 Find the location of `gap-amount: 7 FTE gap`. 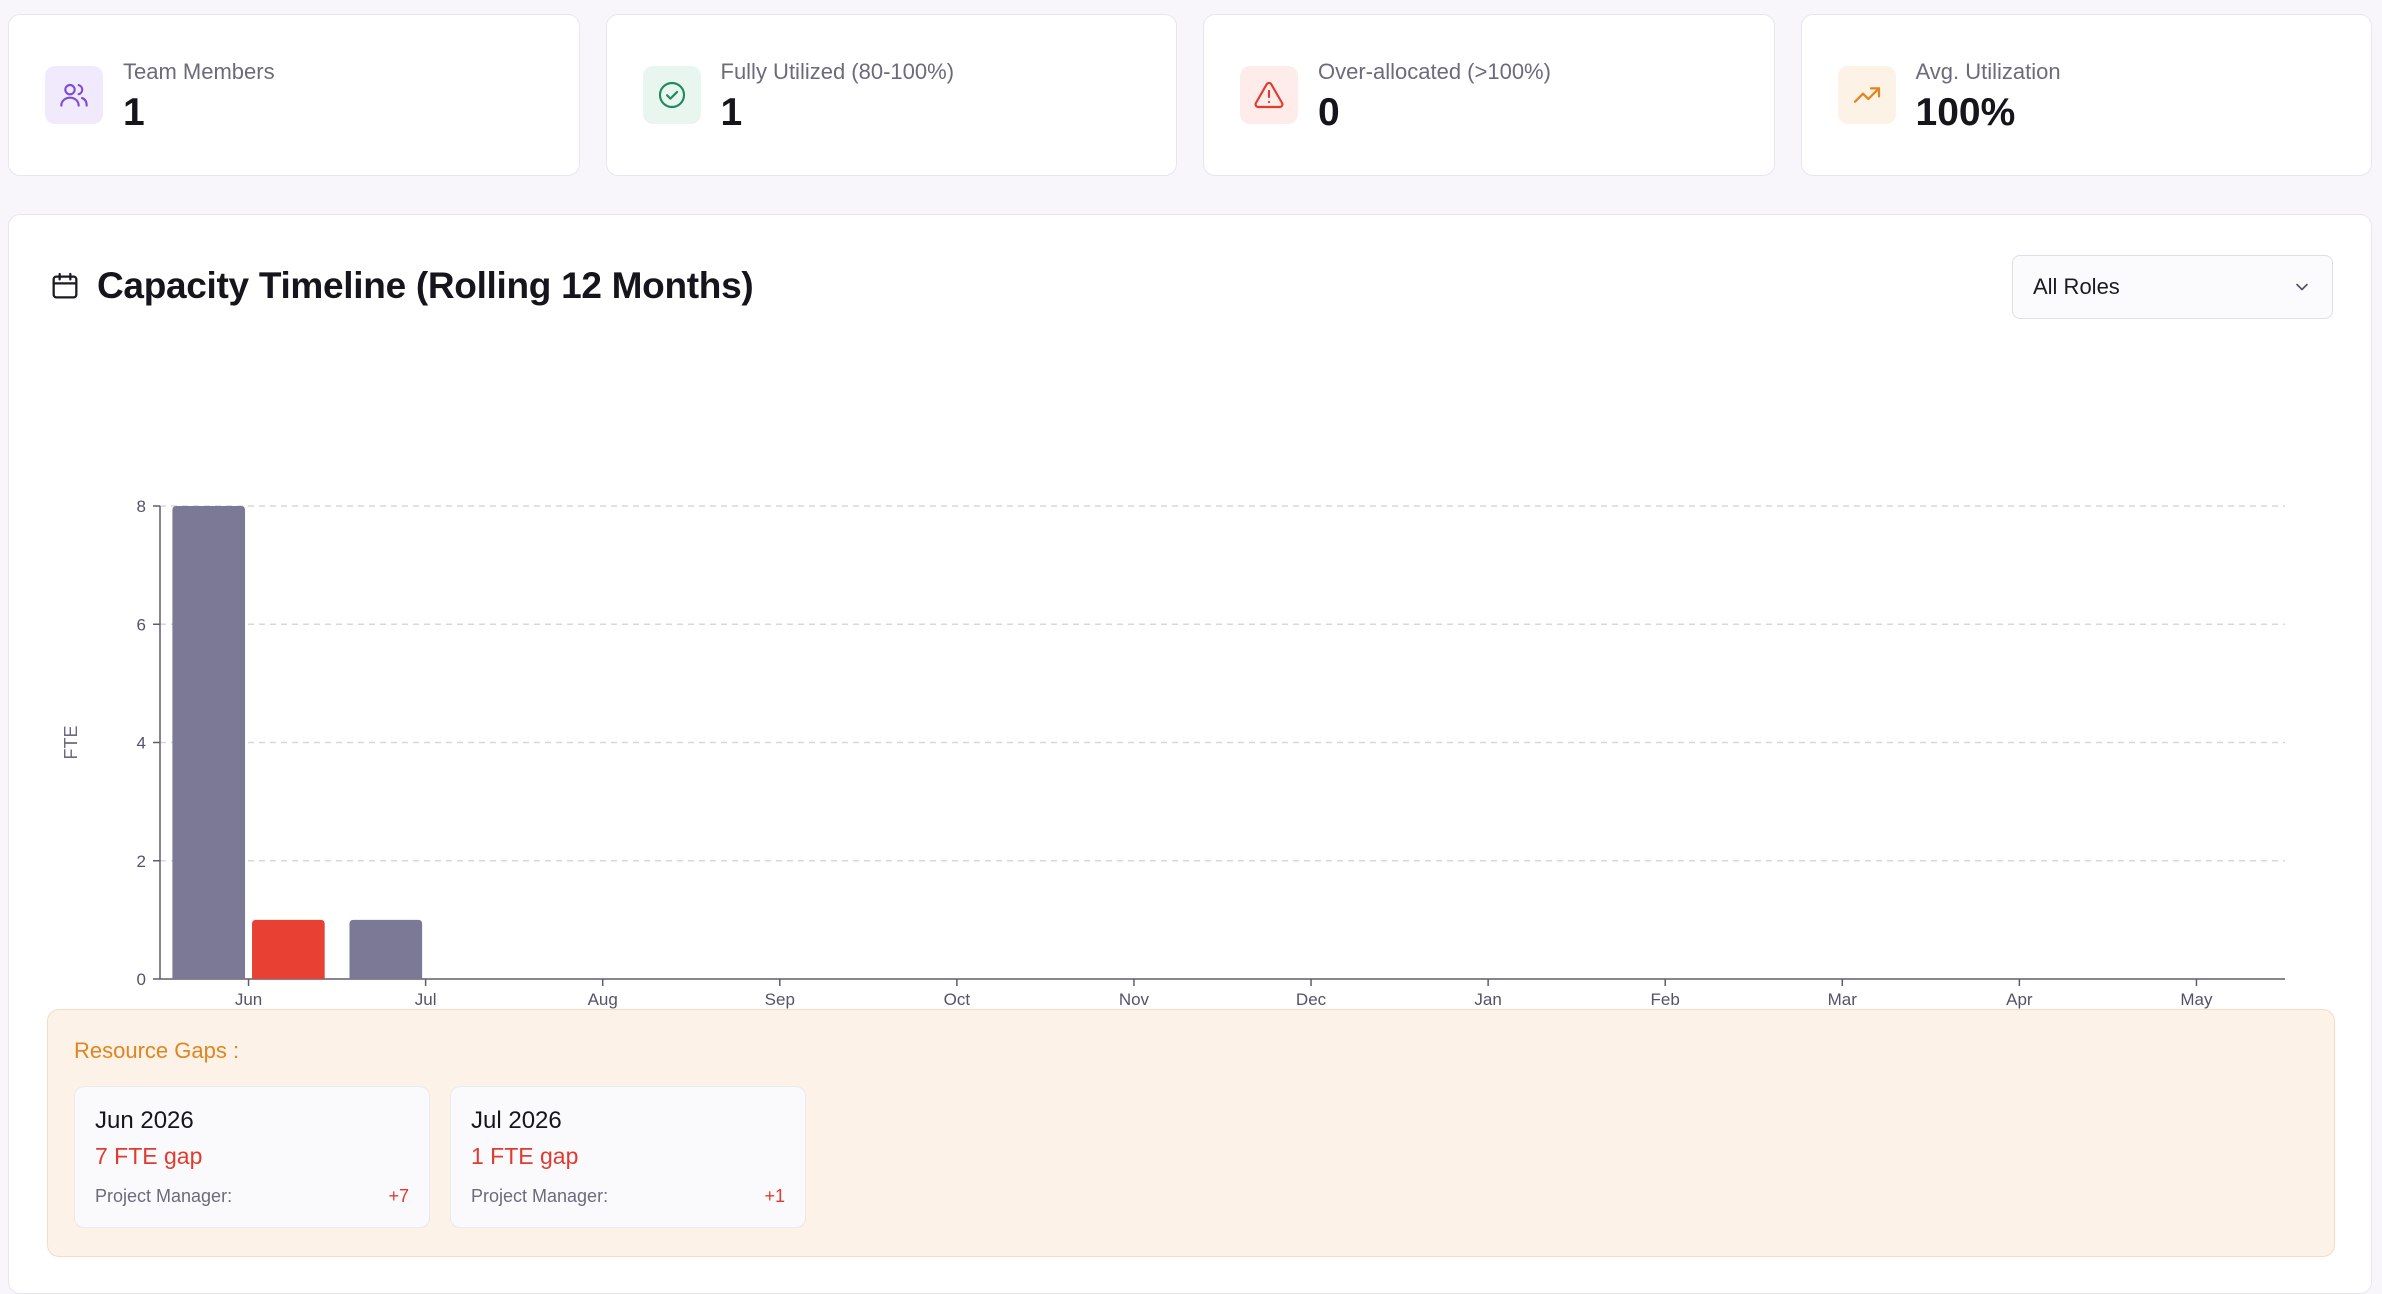

gap-amount: 7 FTE gap is located at coordinates (149, 1156).